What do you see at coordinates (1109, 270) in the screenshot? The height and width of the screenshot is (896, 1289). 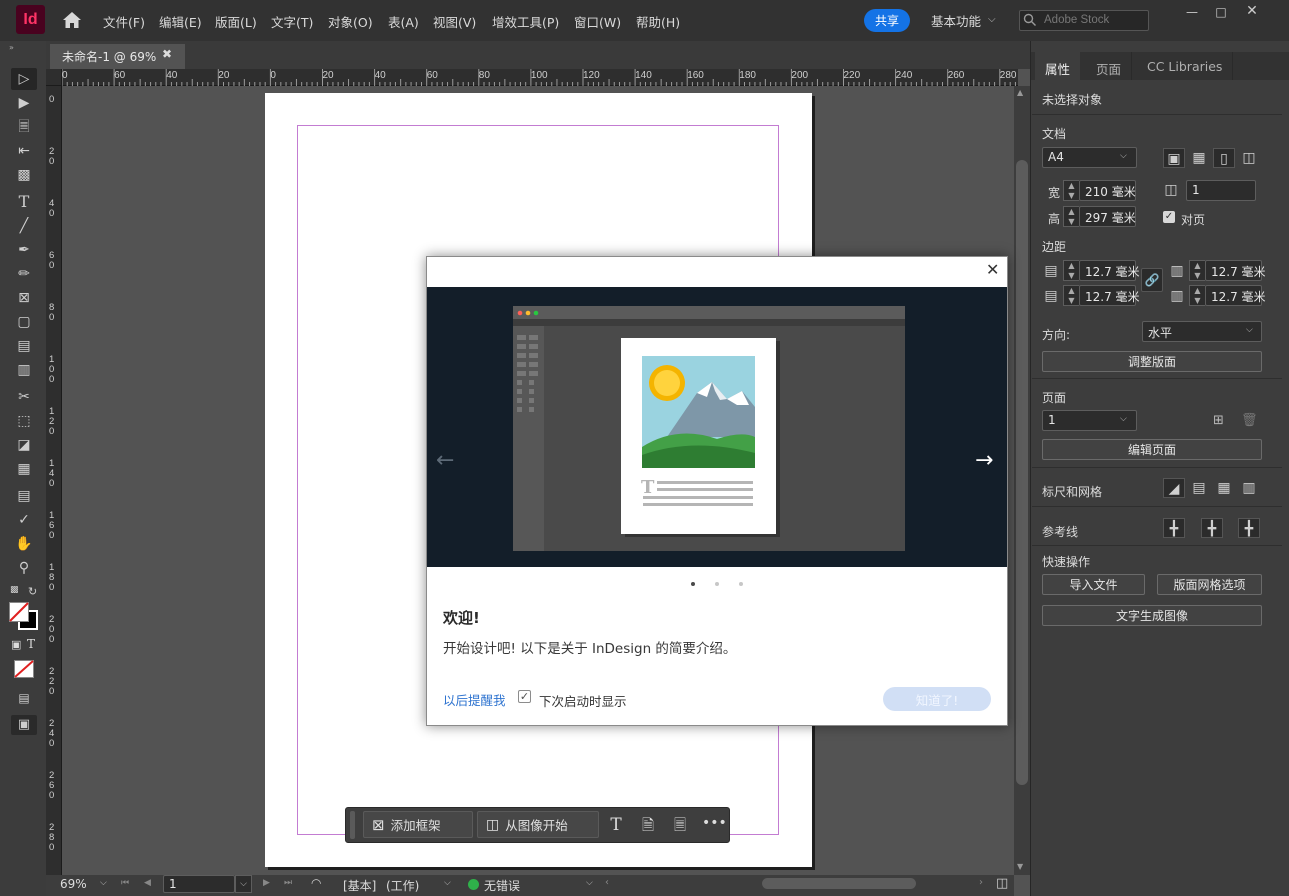 I see `margin-top-field: 12.7 毫米` at bounding box center [1109, 270].